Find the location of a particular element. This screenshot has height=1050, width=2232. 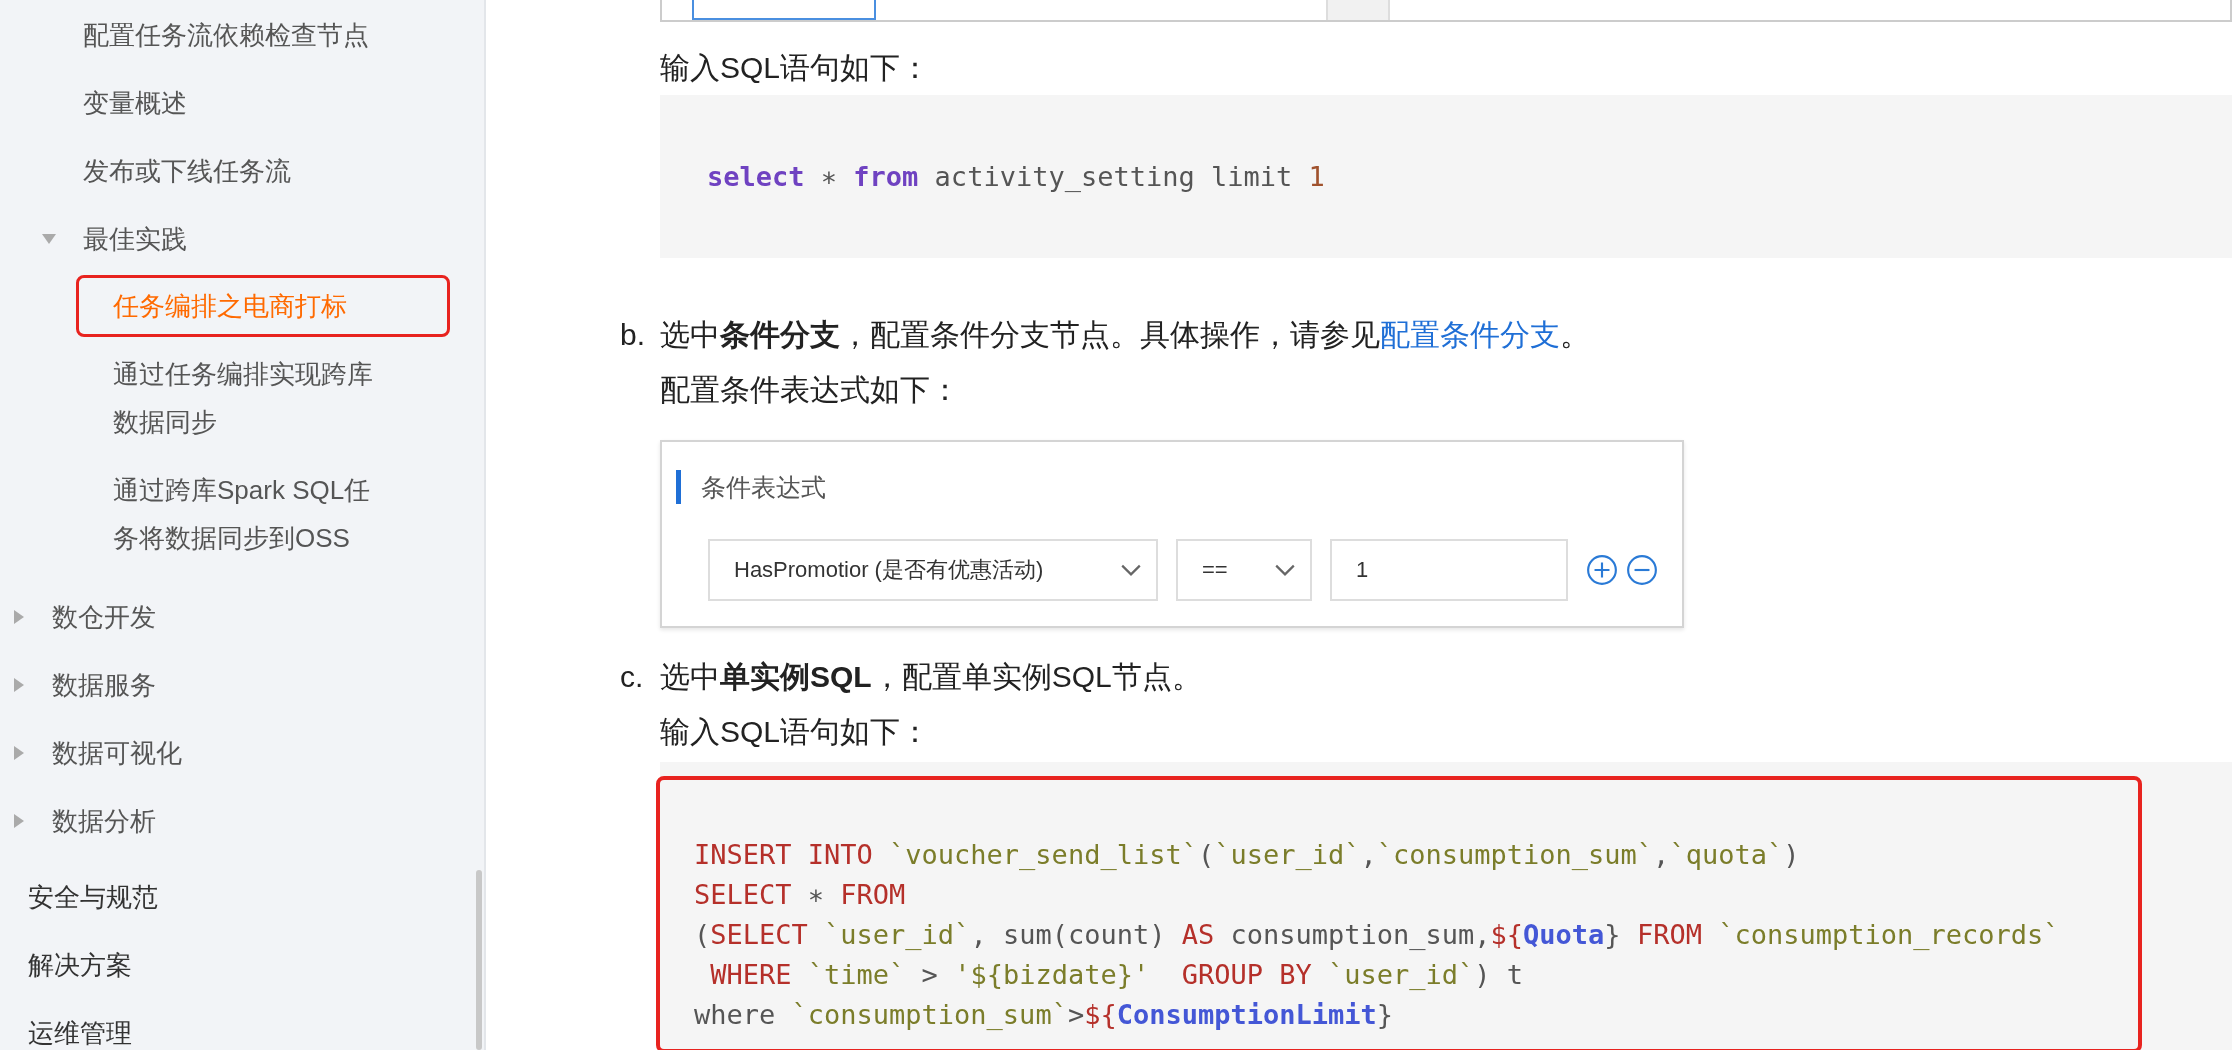

panel-title: 条件表达式 is located at coordinates (763, 487).